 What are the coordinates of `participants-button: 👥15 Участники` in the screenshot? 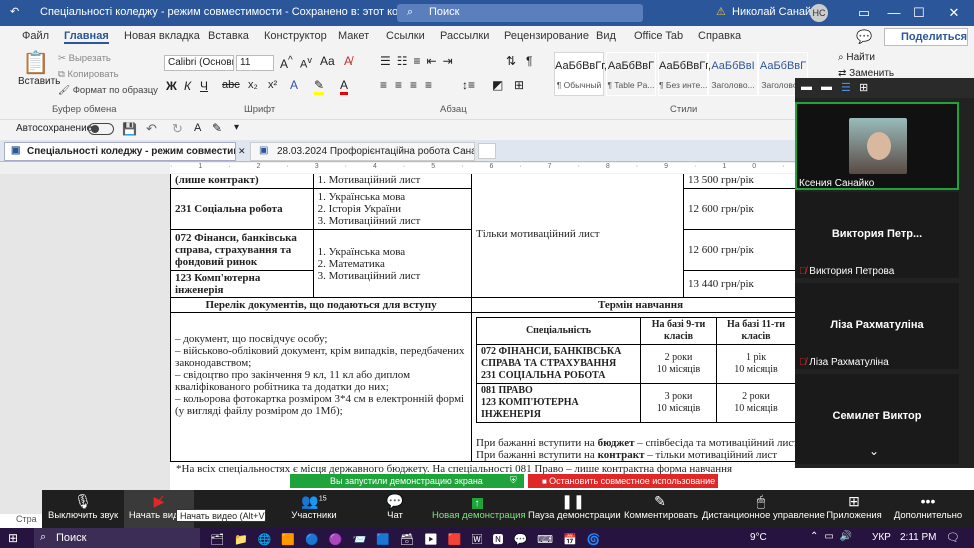 It's located at (314, 509).